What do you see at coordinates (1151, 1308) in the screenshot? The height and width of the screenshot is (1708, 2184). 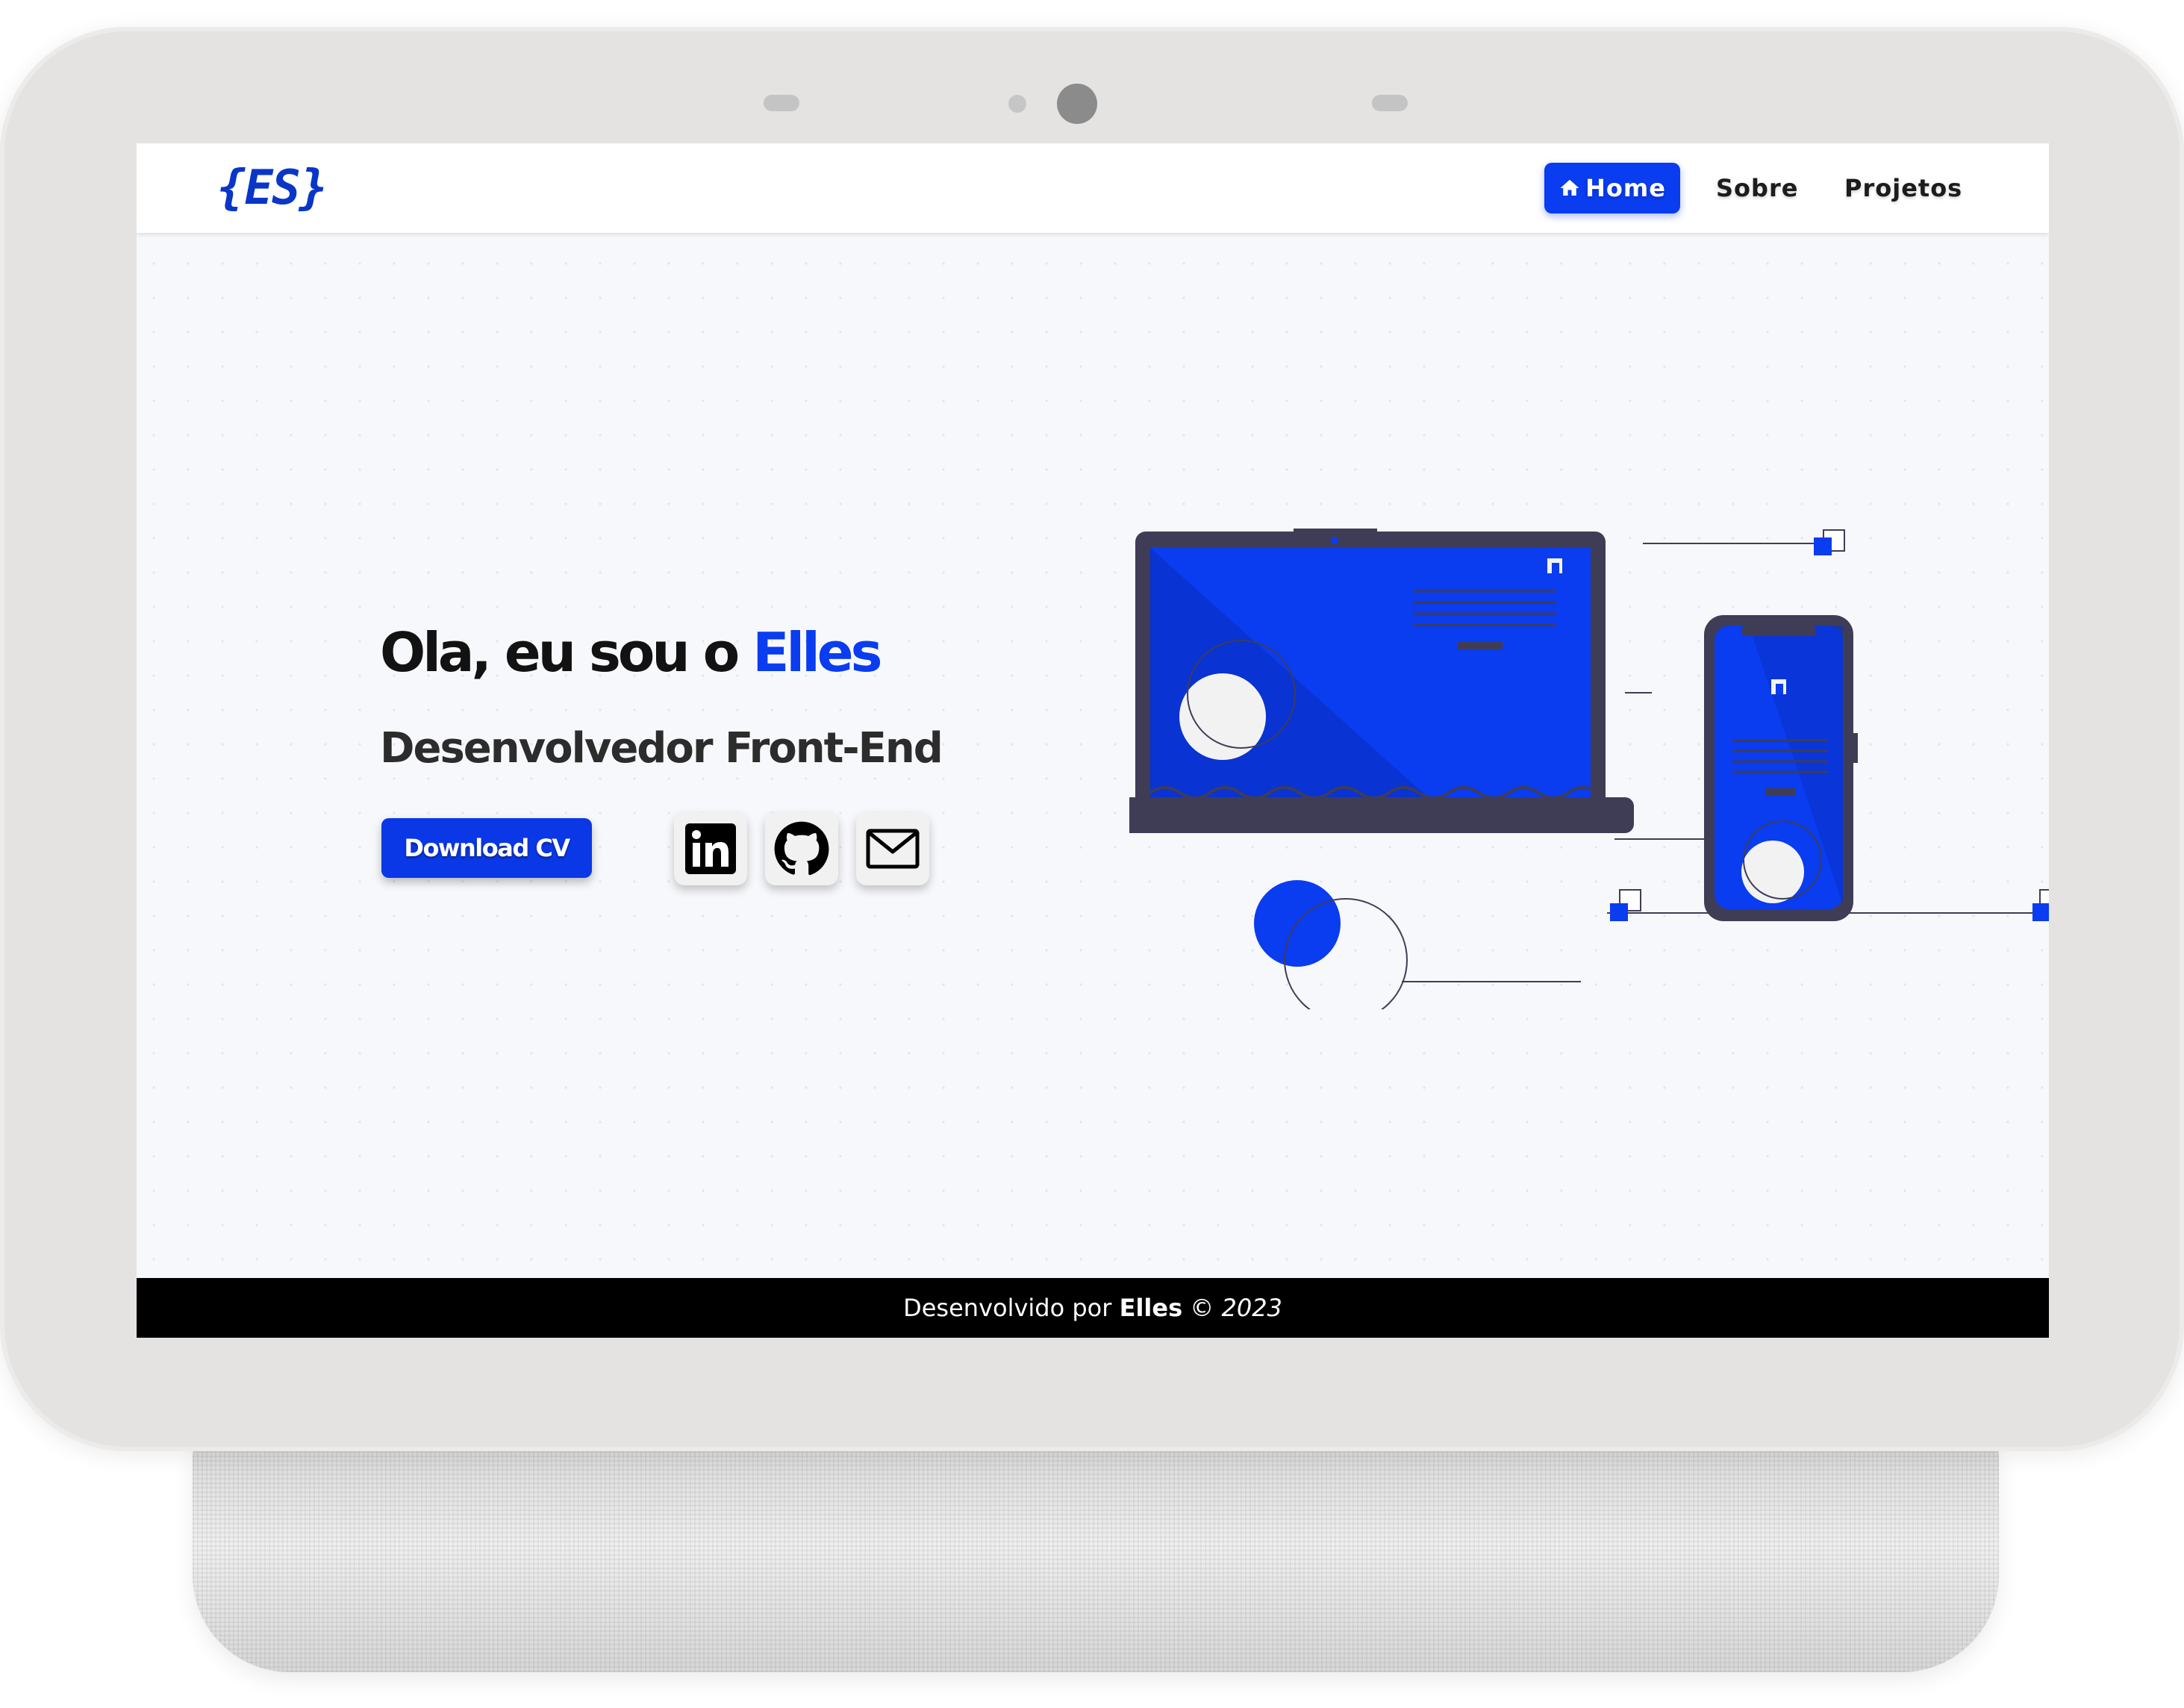 I see `footer-author: Elles` at bounding box center [1151, 1308].